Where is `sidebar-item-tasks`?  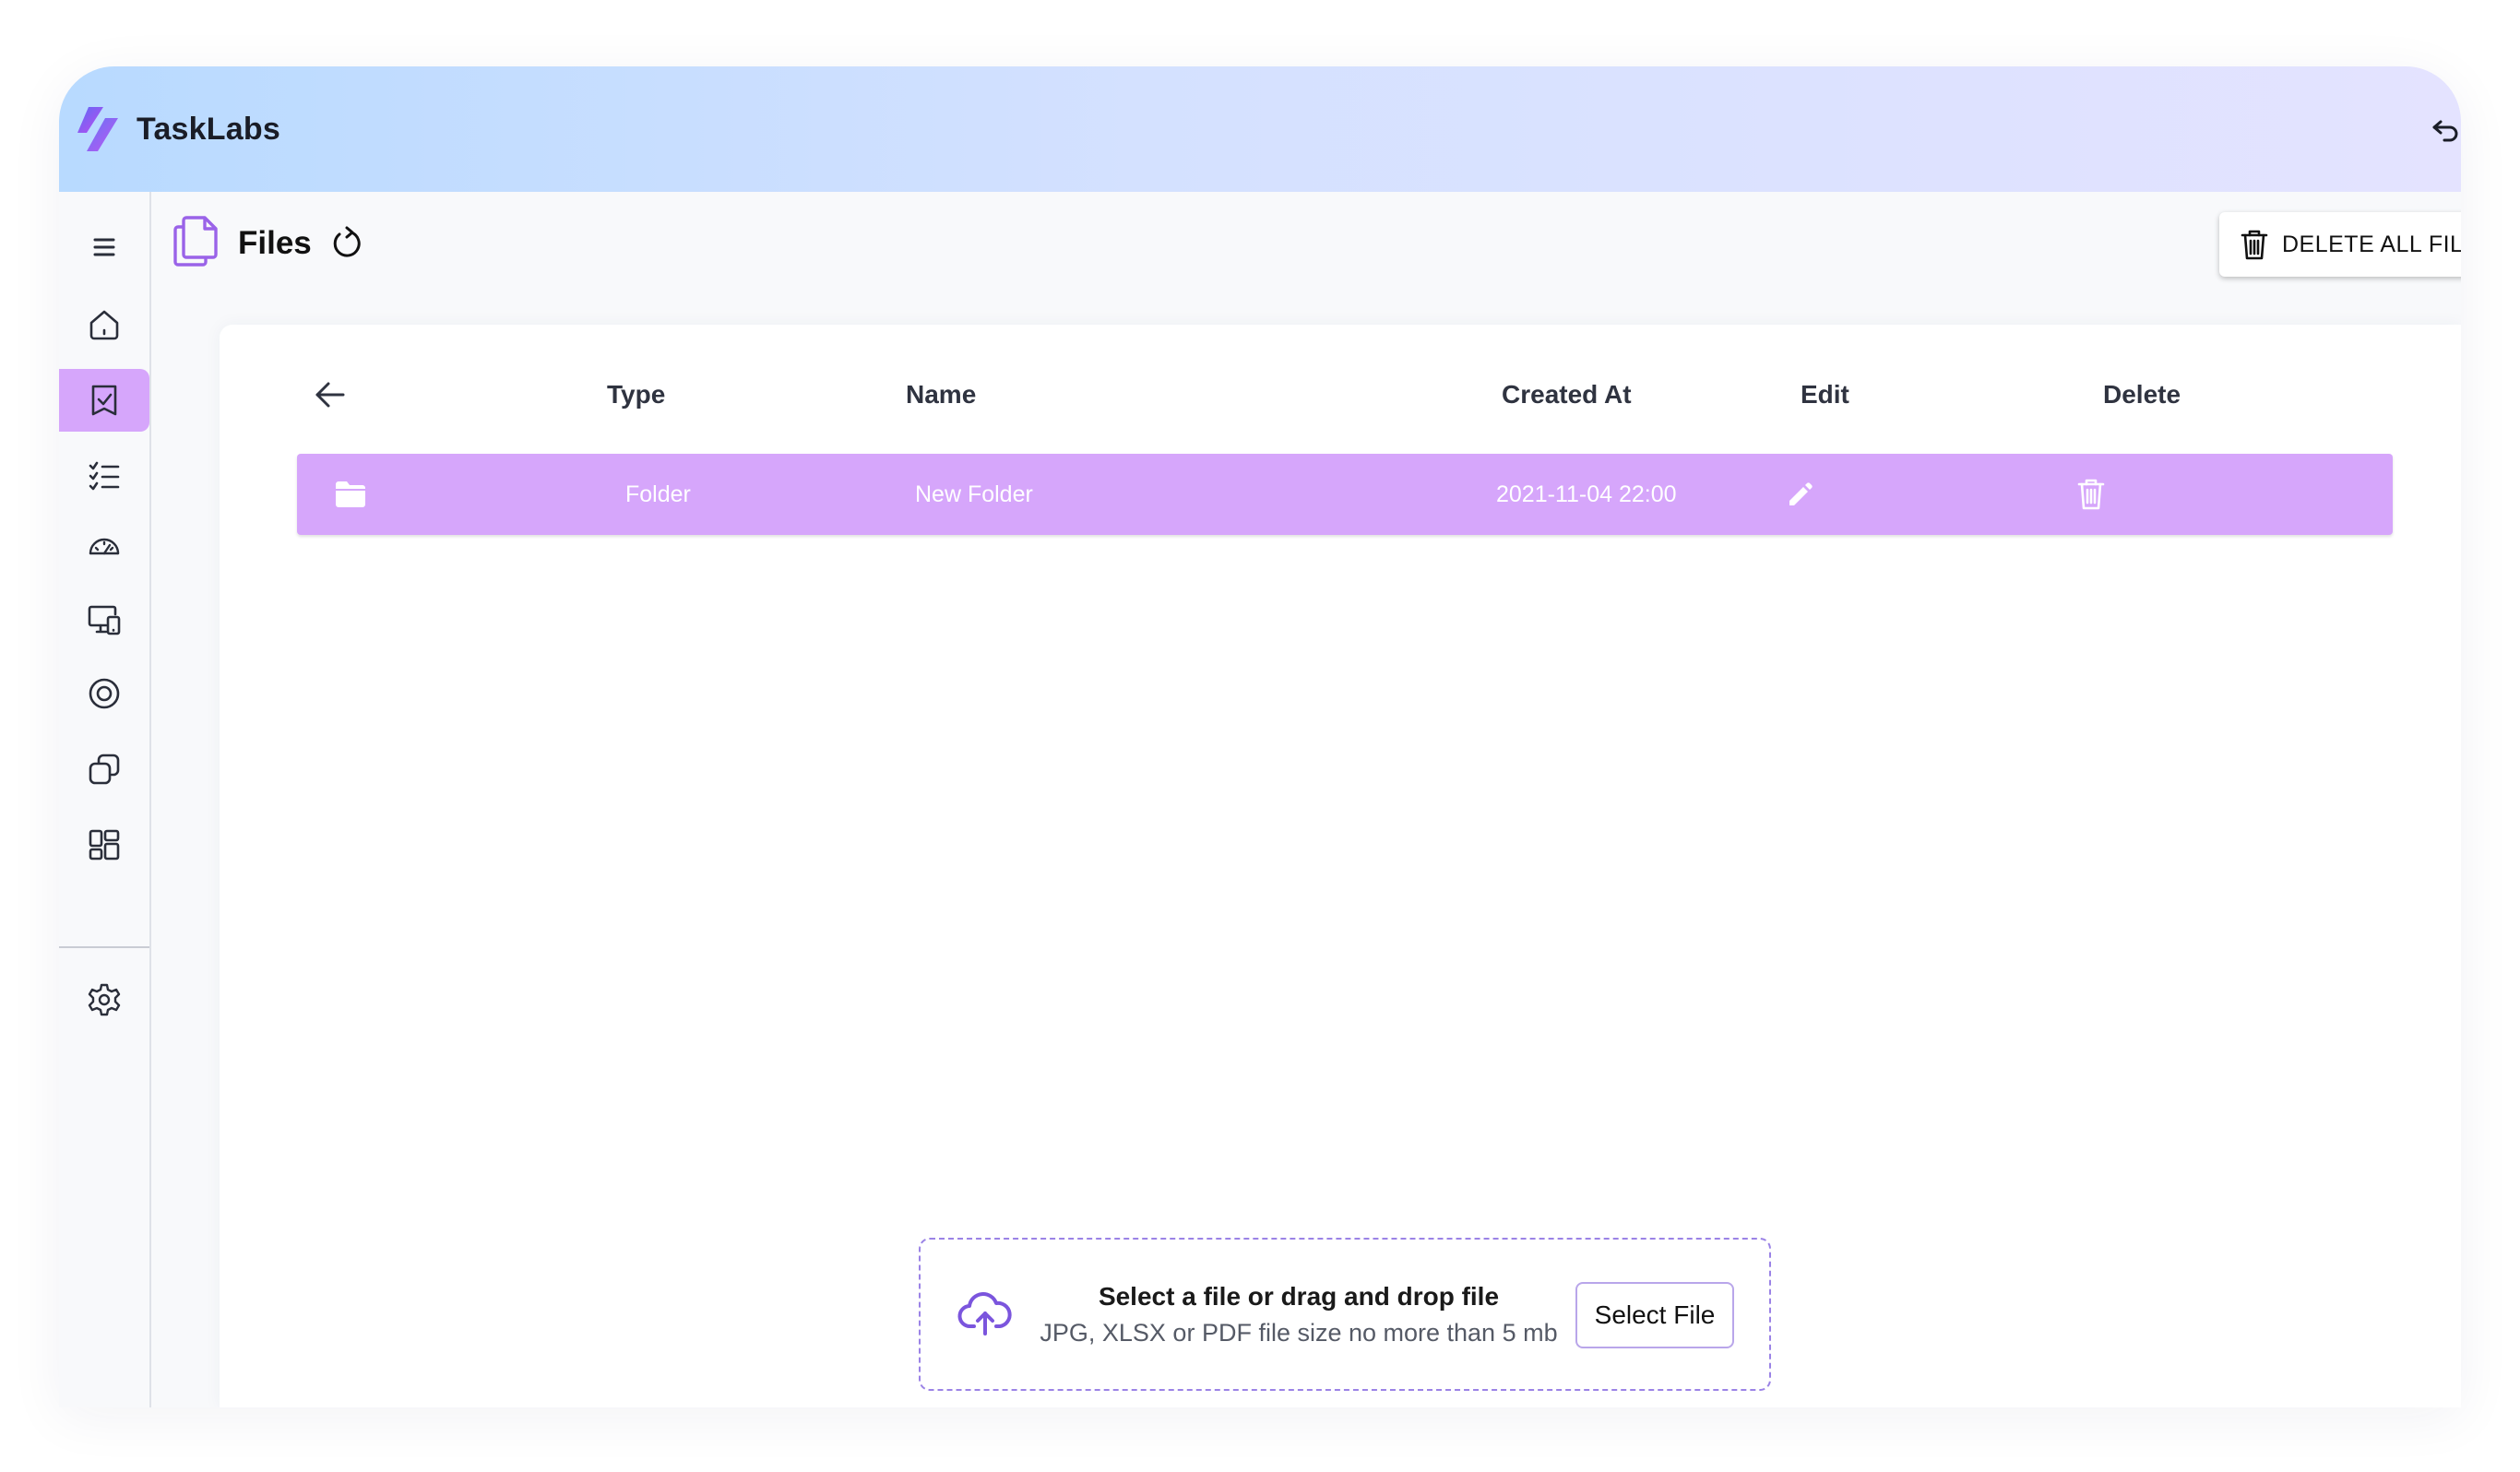 sidebar-item-tasks is located at coordinates (104, 401).